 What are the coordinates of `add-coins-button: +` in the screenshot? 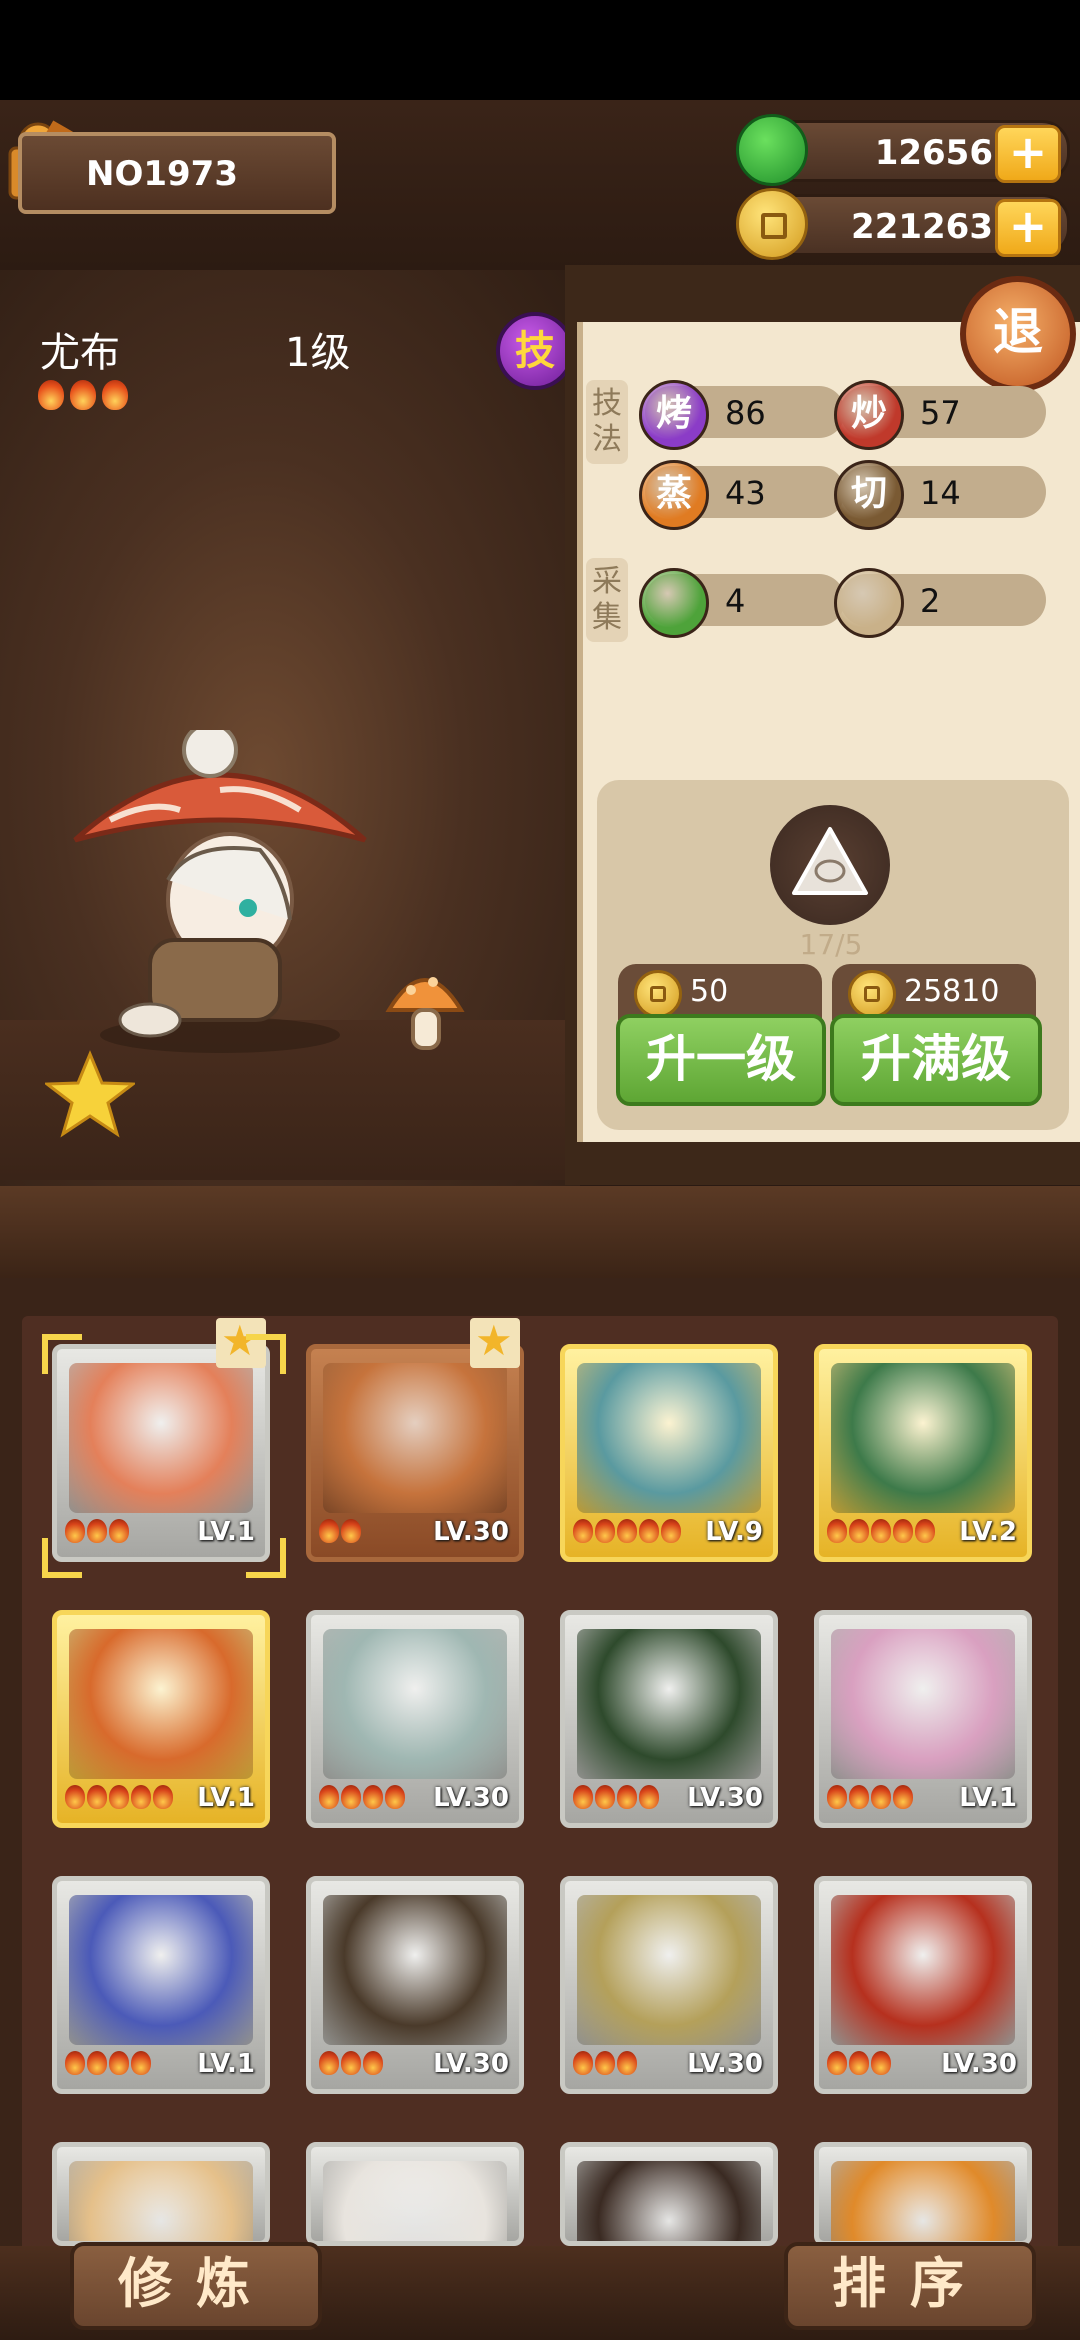 It's located at (1028, 228).